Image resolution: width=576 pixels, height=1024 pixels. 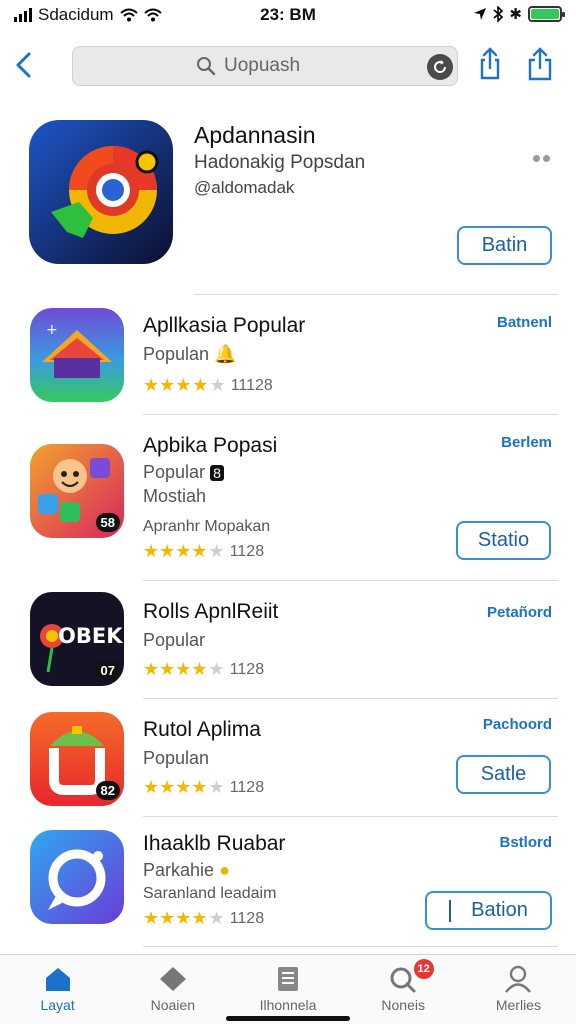 I want to click on app-icon-badge: 07, so click(x=107, y=670).